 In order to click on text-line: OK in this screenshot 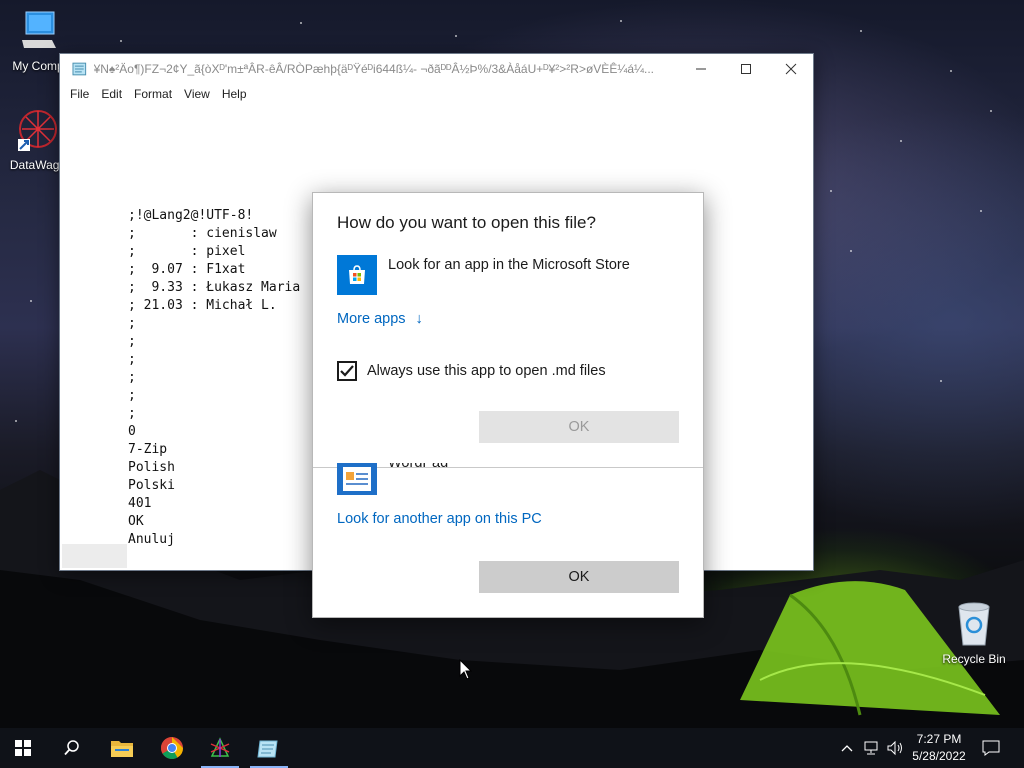, I will do `click(136, 521)`.